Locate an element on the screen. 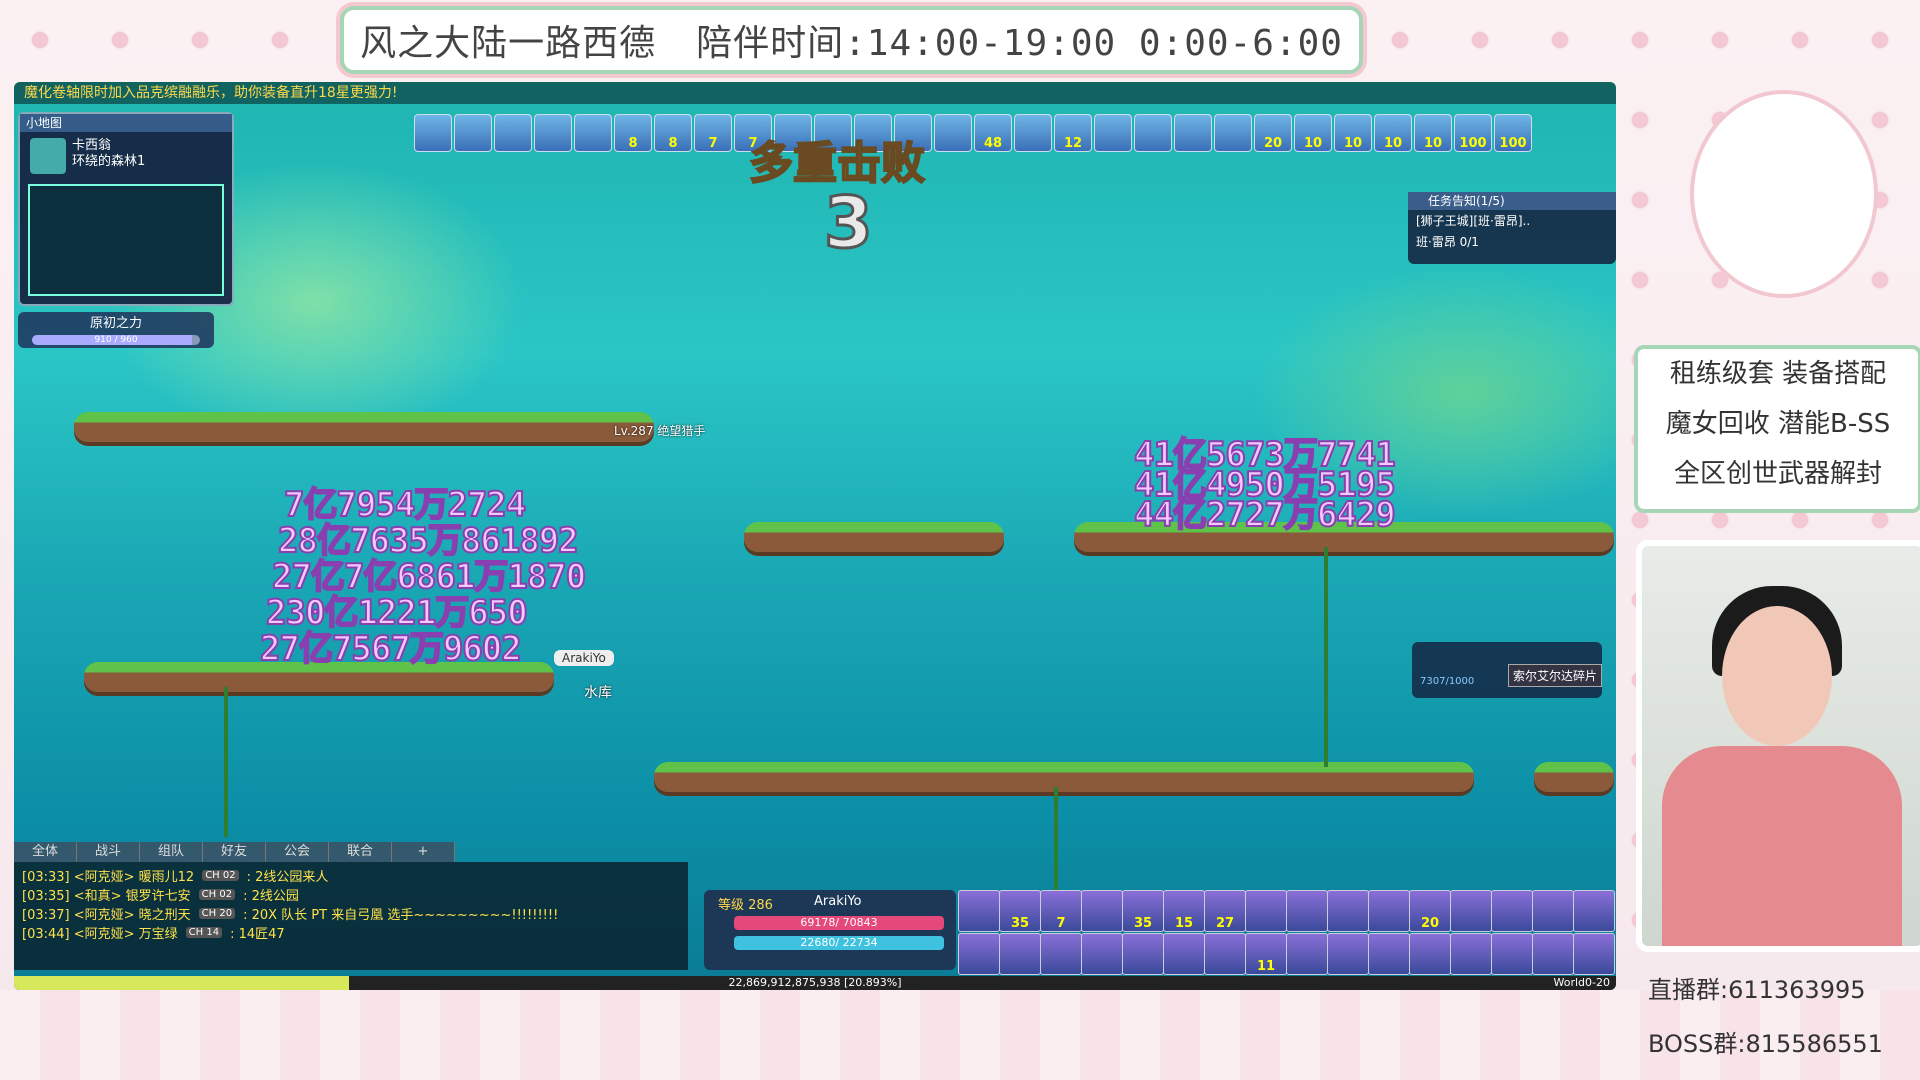 Image resolution: width=1920 pixels, height=1080 pixels. skill-slot: 20 is located at coordinates (1430, 911).